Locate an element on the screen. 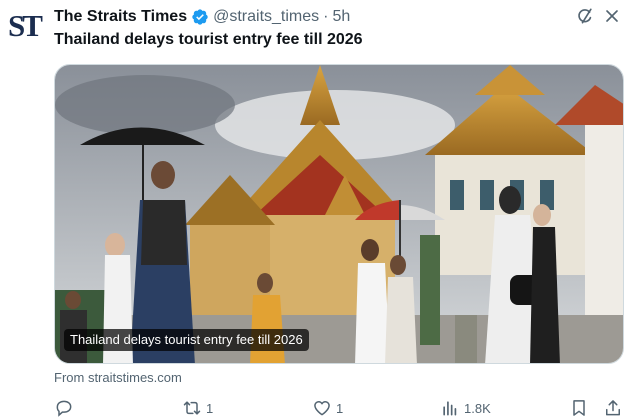 The width and height of the screenshot is (634, 417). bookmark-button is located at coordinates (579, 407).